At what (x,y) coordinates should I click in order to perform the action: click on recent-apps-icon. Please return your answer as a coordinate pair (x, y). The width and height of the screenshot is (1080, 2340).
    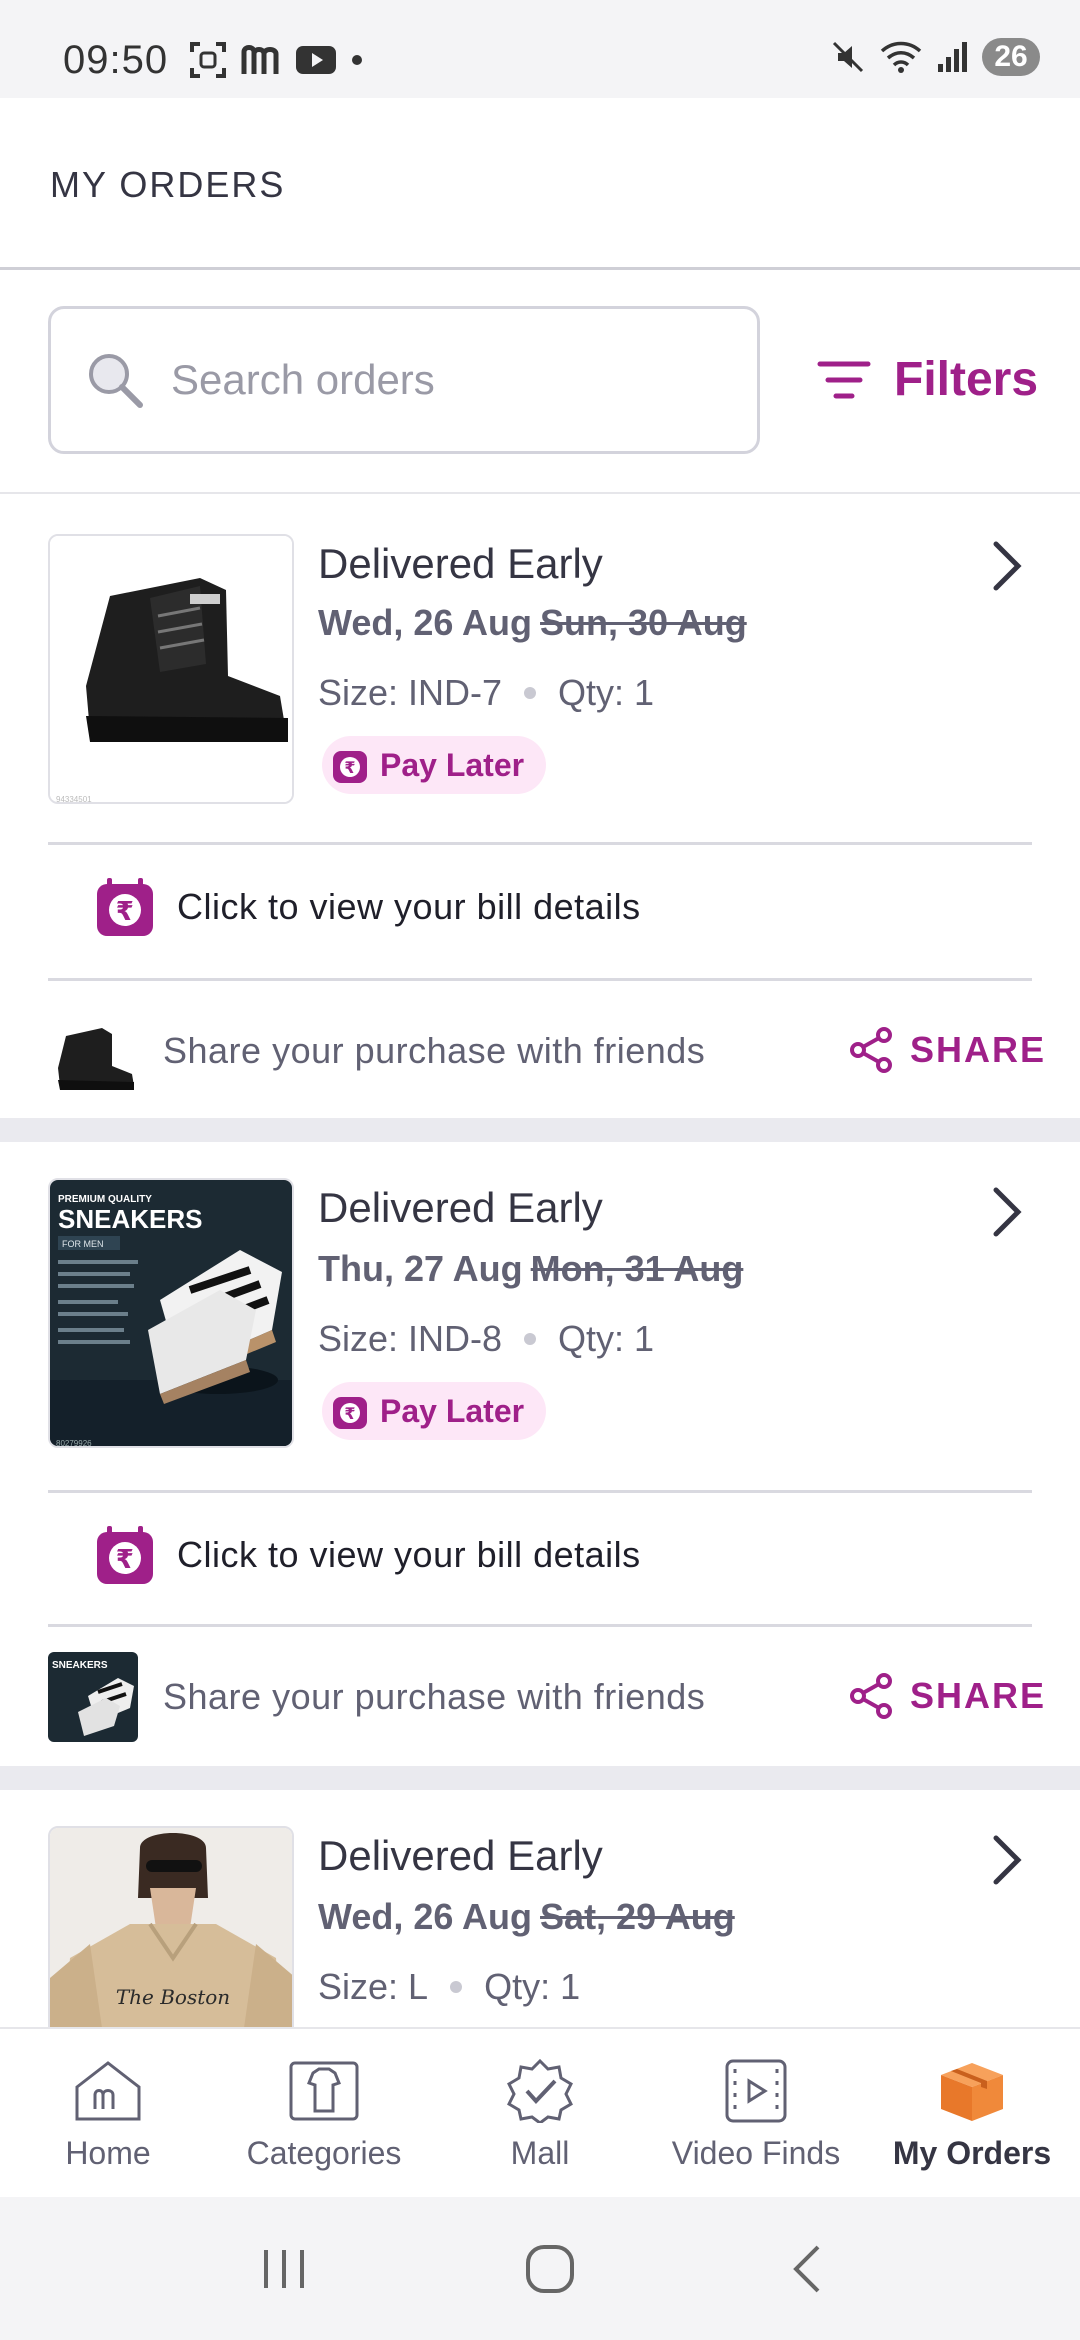
    Looking at the image, I should click on (284, 2269).